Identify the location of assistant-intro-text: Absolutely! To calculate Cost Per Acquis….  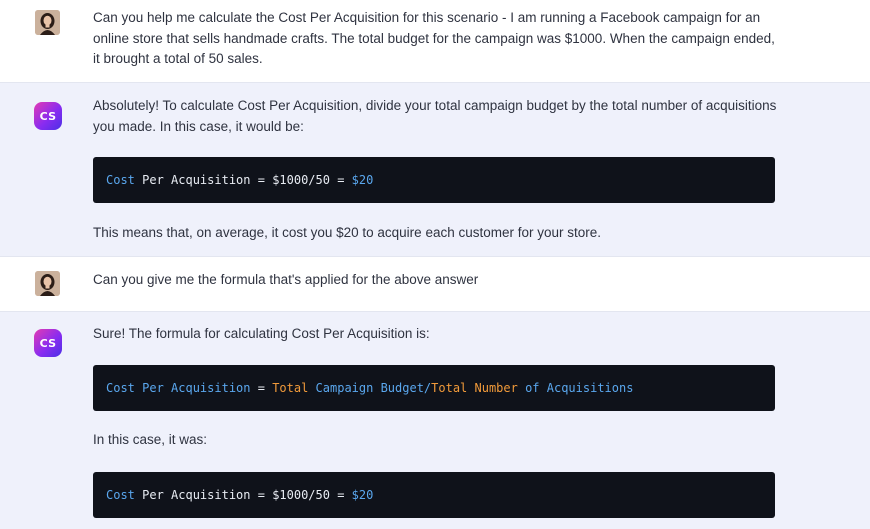
(435, 116).